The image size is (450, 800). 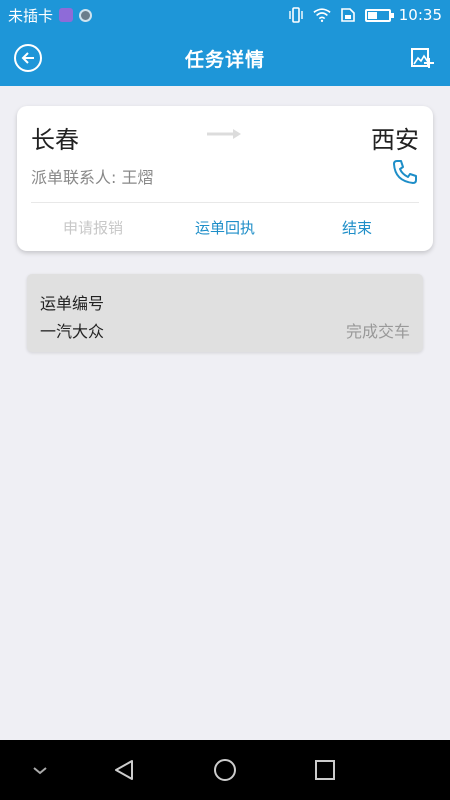 What do you see at coordinates (422, 58) in the screenshot?
I see `edit-image-icon` at bounding box center [422, 58].